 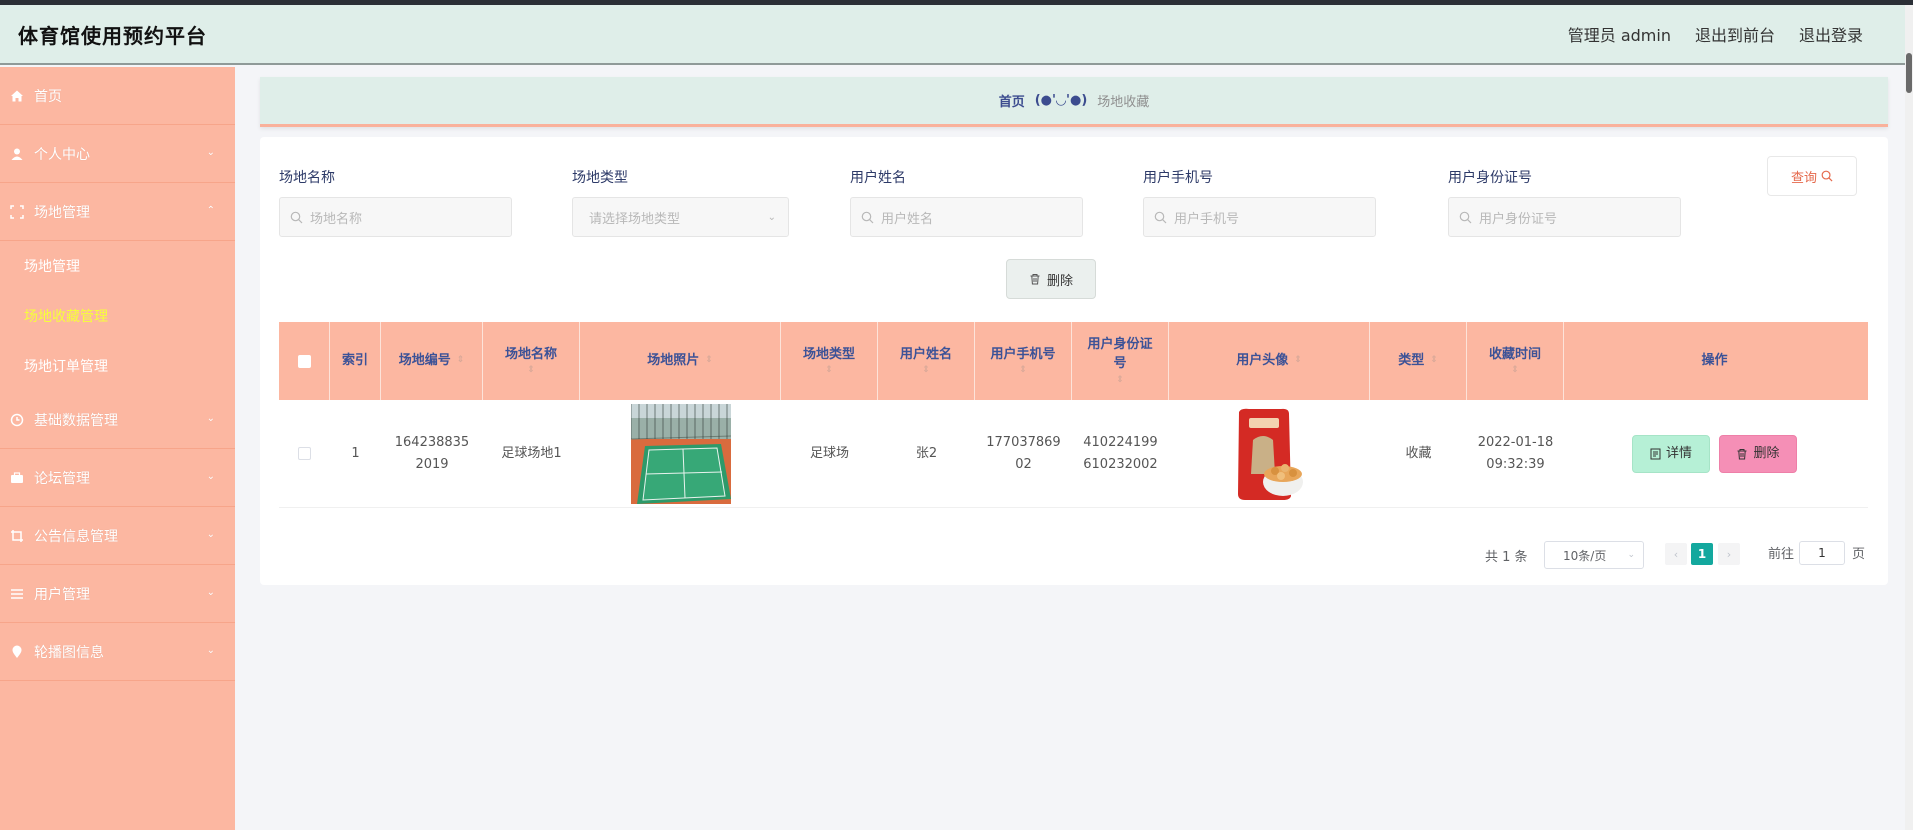 What do you see at coordinates (354, 361) in the screenshot?
I see `column-header-label: 索引` at bounding box center [354, 361].